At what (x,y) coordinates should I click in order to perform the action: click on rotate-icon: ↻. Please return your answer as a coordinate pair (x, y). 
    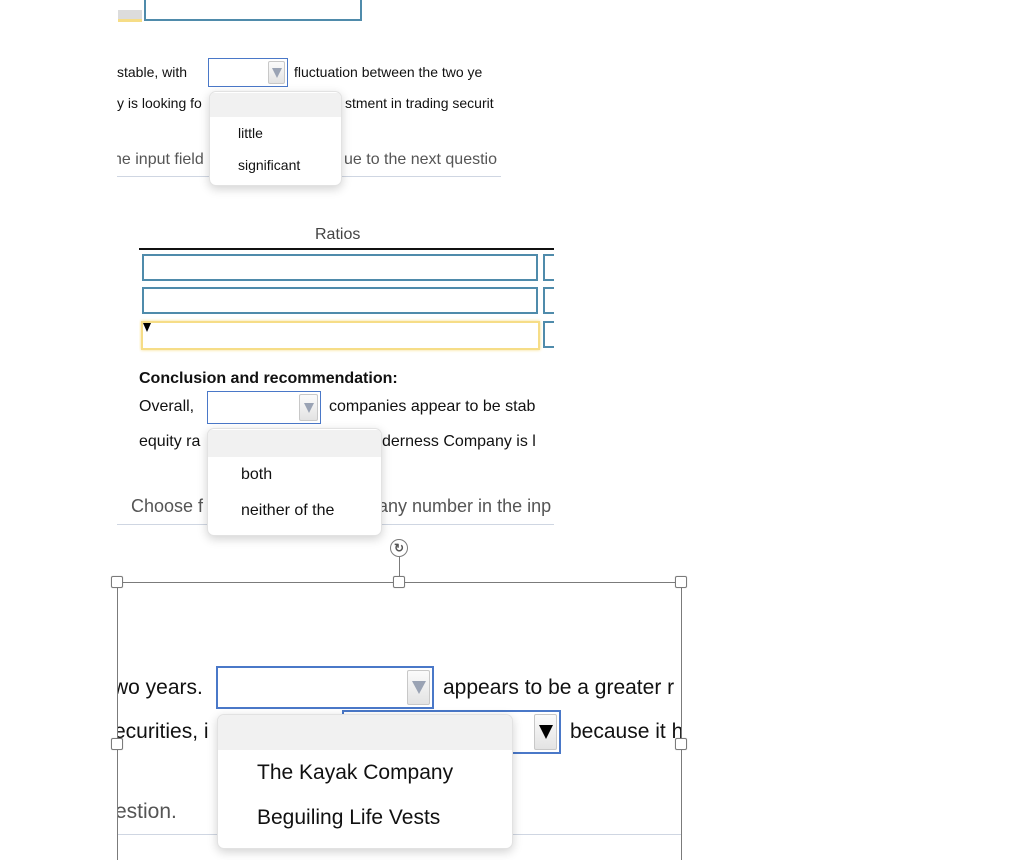
    Looking at the image, I should click on (399, 548).